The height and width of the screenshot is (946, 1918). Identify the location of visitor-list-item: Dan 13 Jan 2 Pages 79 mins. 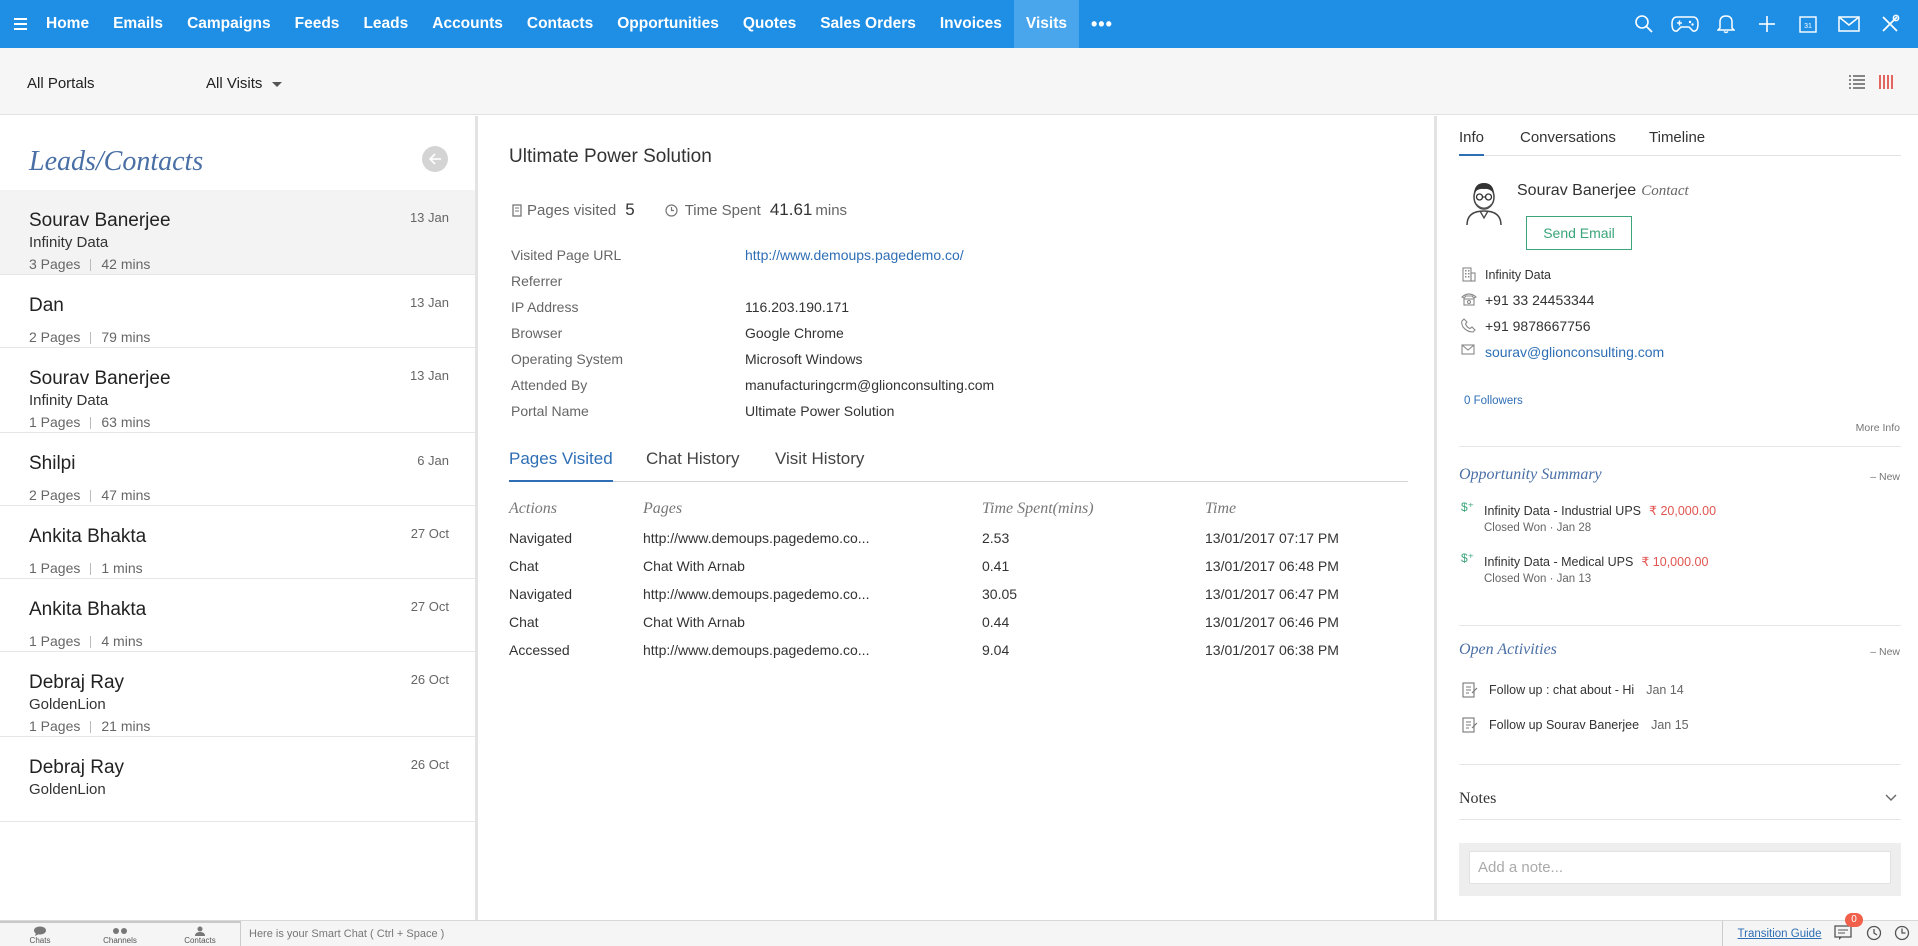
(237, 311).